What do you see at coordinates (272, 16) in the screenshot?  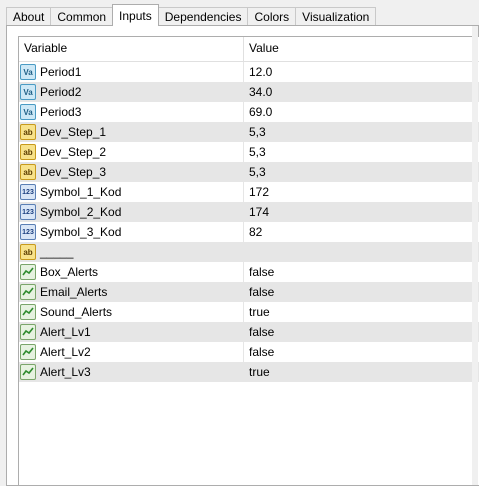 I see `tab-colors: Colors` at bounding box center [272, 16].